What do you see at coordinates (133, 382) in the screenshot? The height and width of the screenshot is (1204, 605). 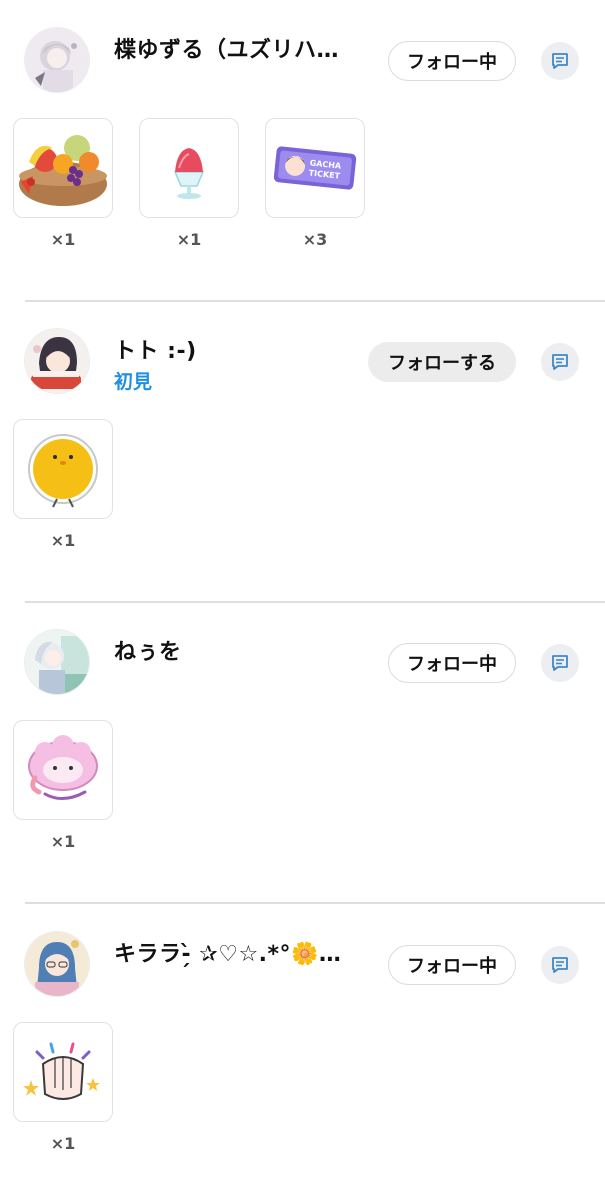 I see `first-visit-tag: 初見` at bounding box center [133, 382].